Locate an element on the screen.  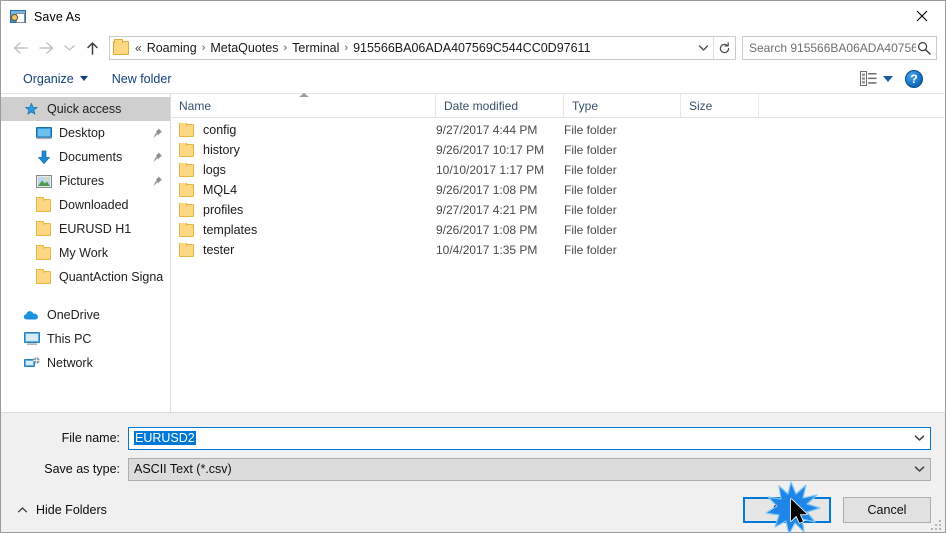
file-name-cell: history is located at coordinates (303, 150).